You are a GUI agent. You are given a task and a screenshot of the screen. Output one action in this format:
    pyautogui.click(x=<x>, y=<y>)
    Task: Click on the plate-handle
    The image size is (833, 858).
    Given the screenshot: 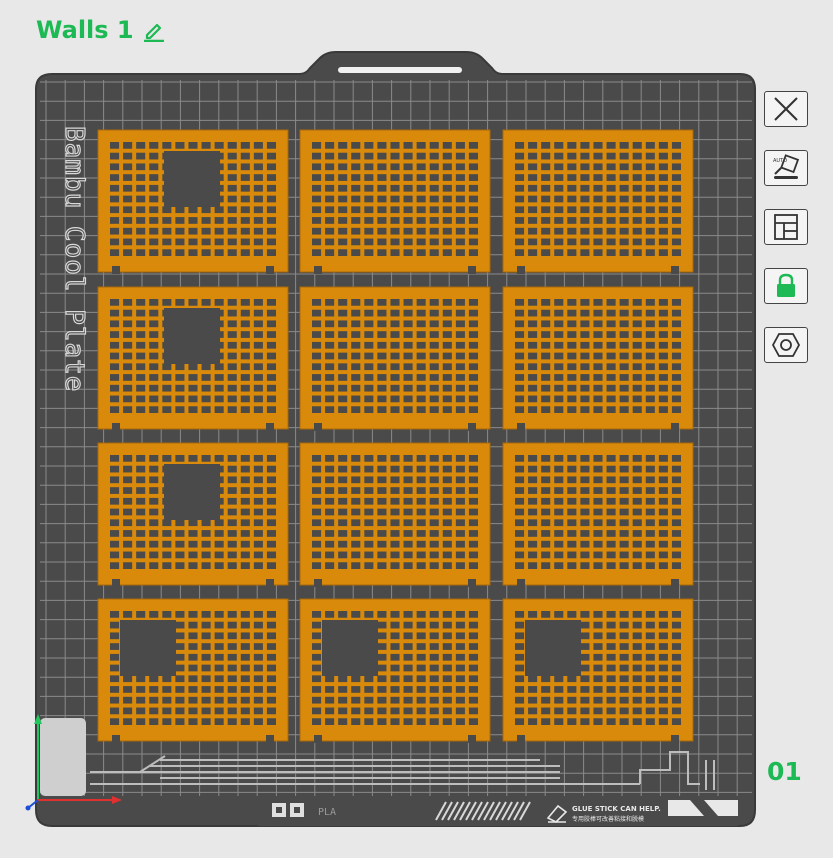 What is the action you would take?
    pyautogui.click(x=400, y=70)
    